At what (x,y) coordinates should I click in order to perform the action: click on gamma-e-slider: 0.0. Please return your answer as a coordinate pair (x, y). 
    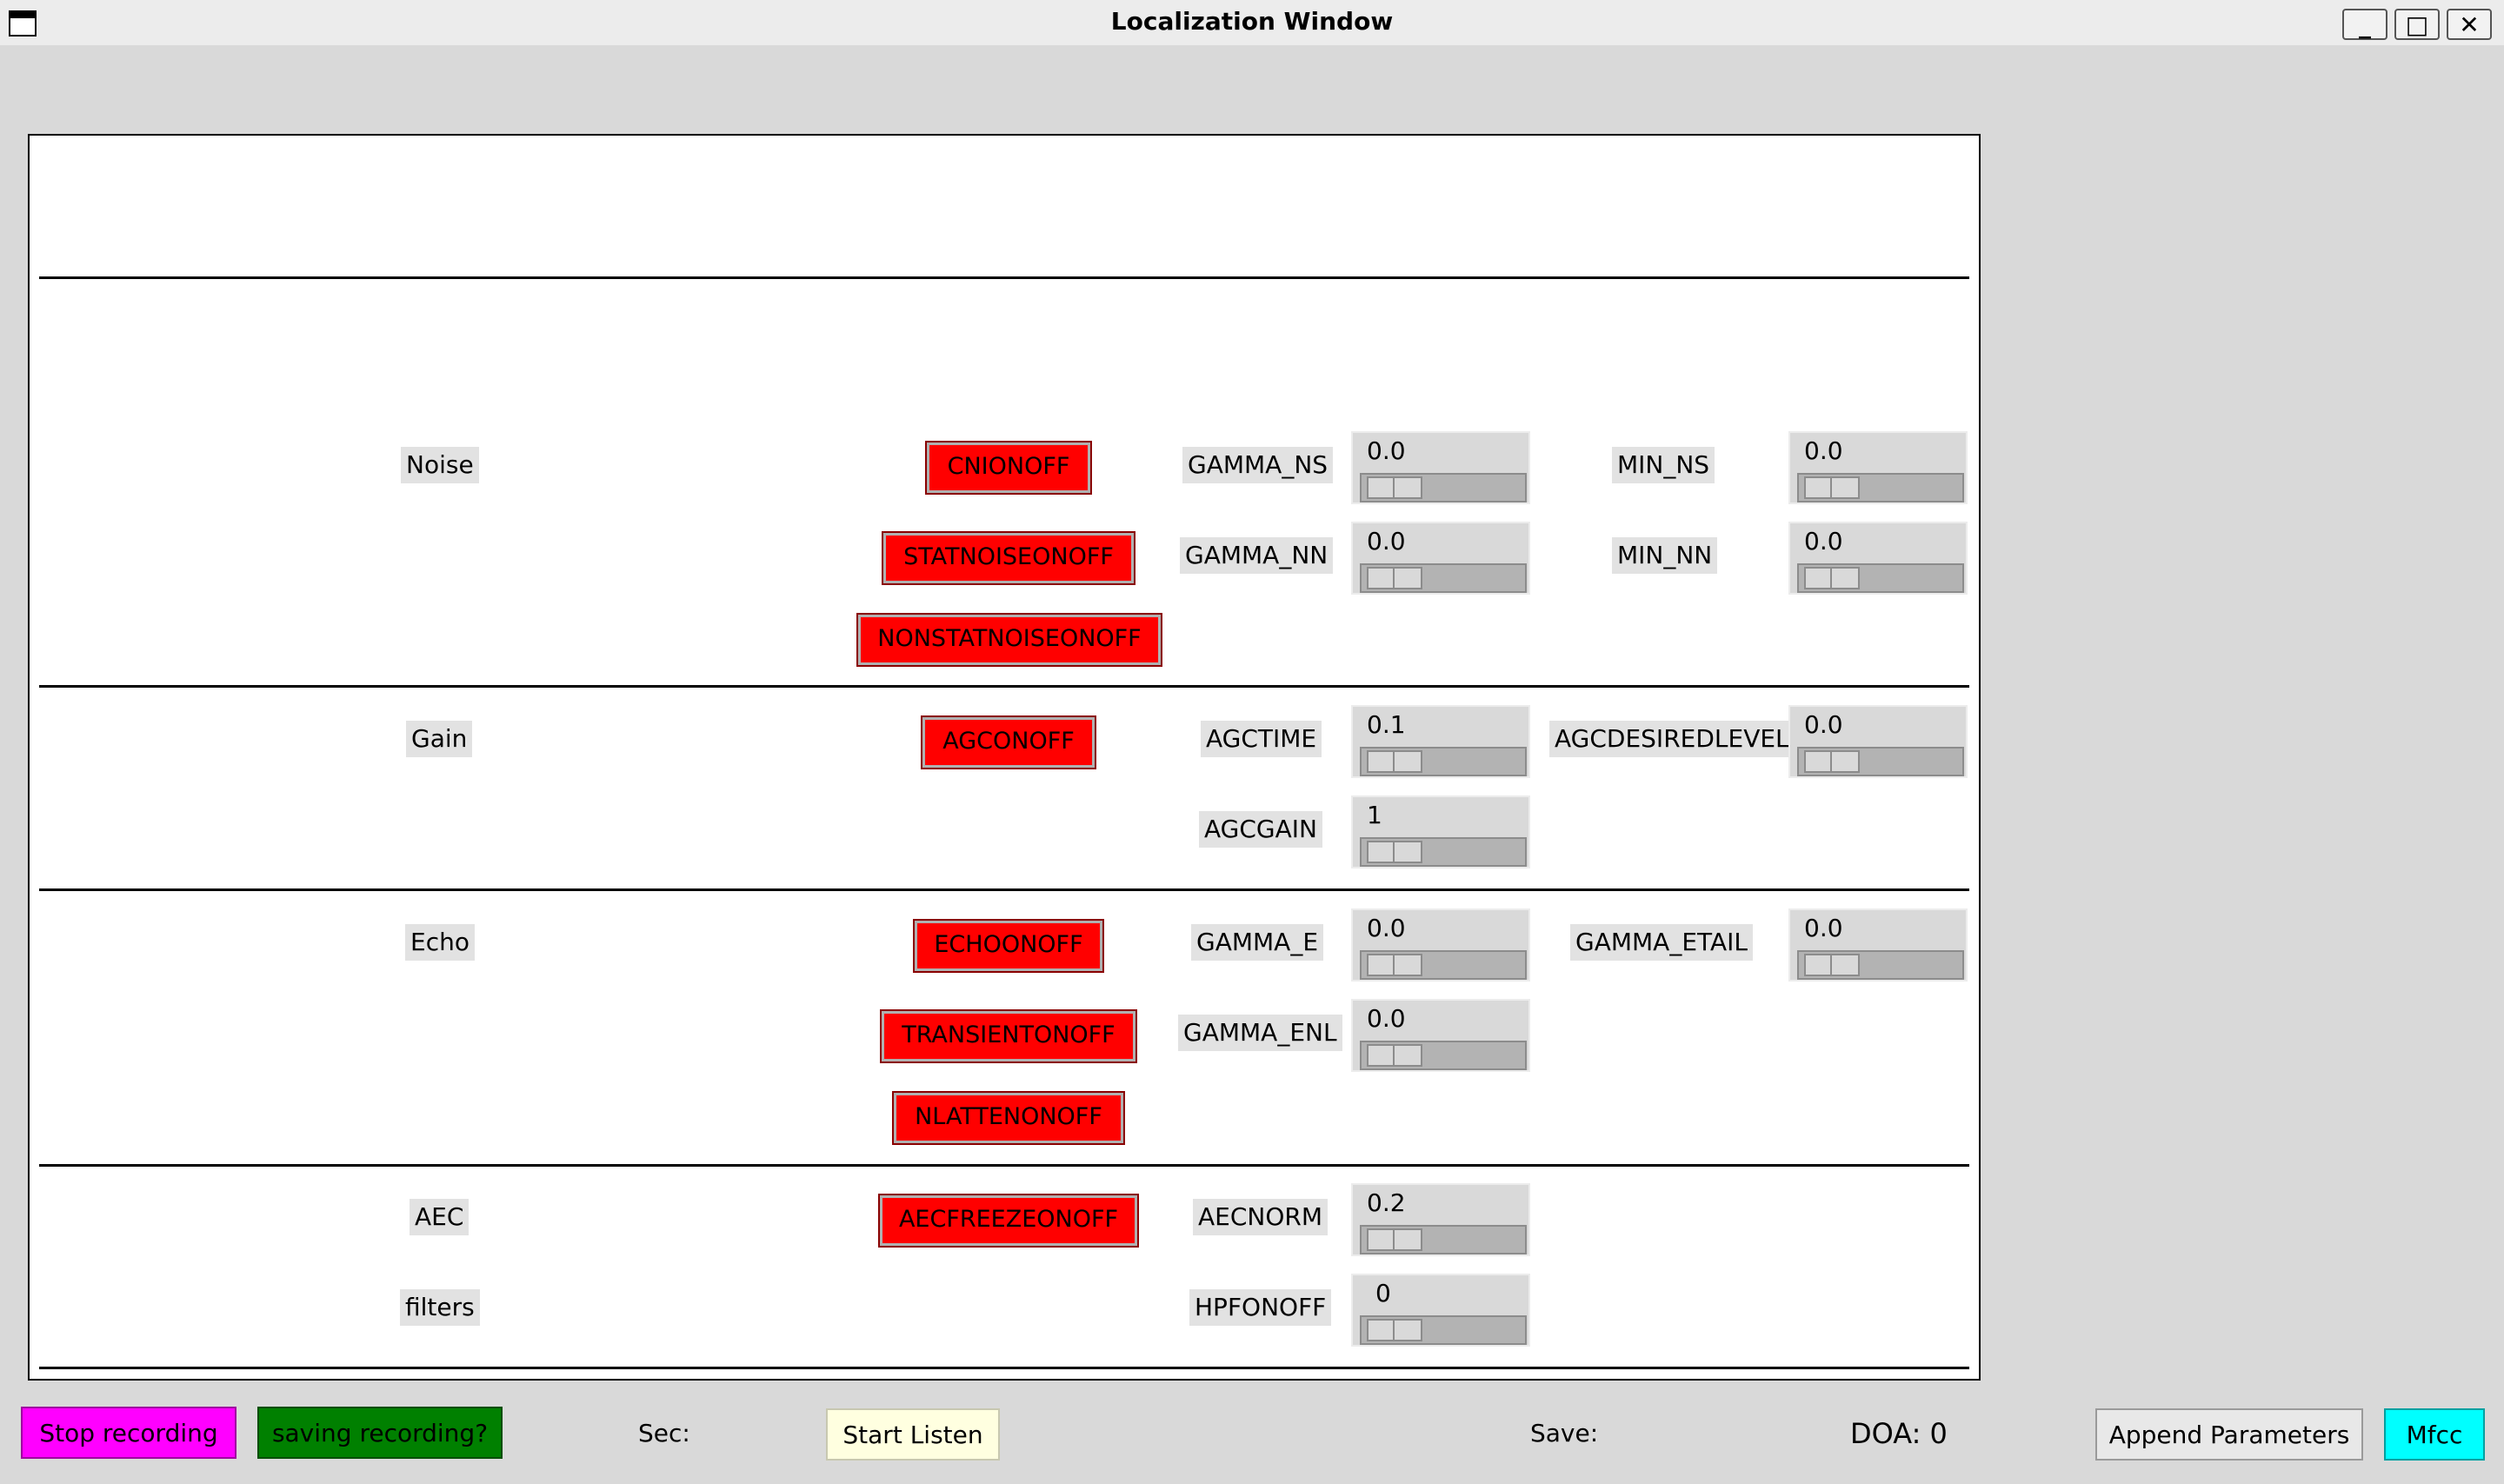
    Looking at the image, I should click on (1440, 945).